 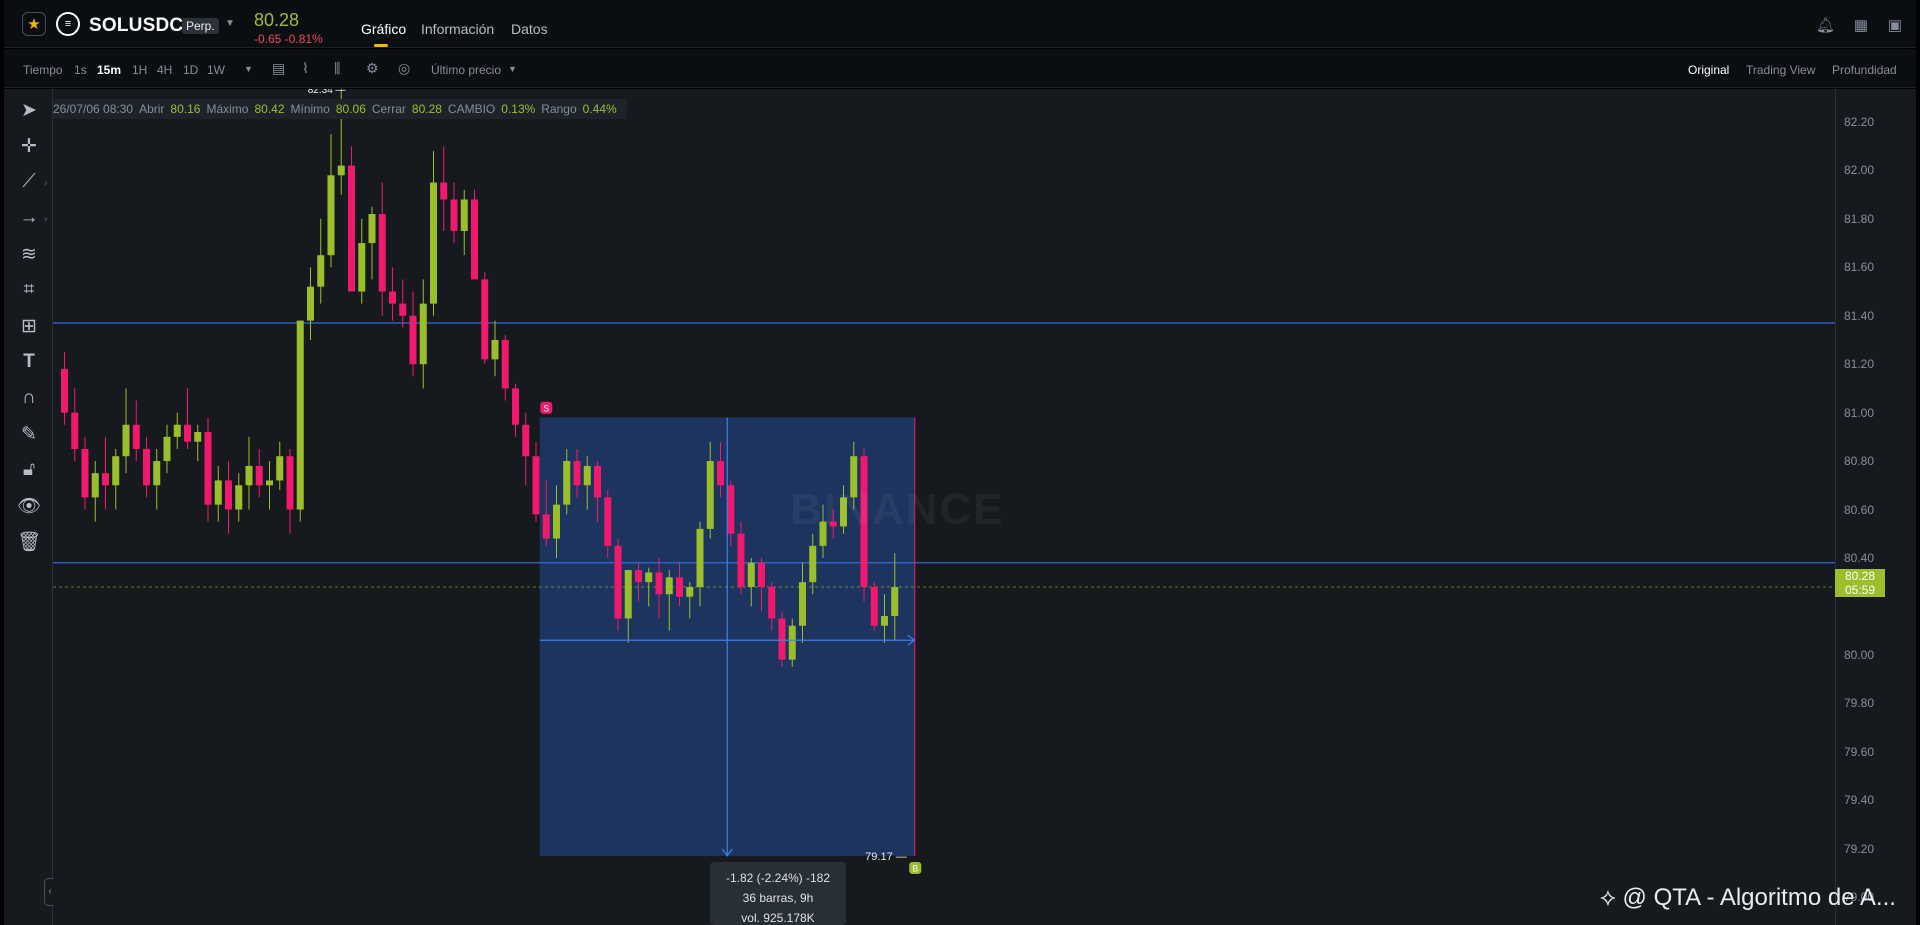 I want to click on interval-1h: 1H, so click(x=139, y=70).